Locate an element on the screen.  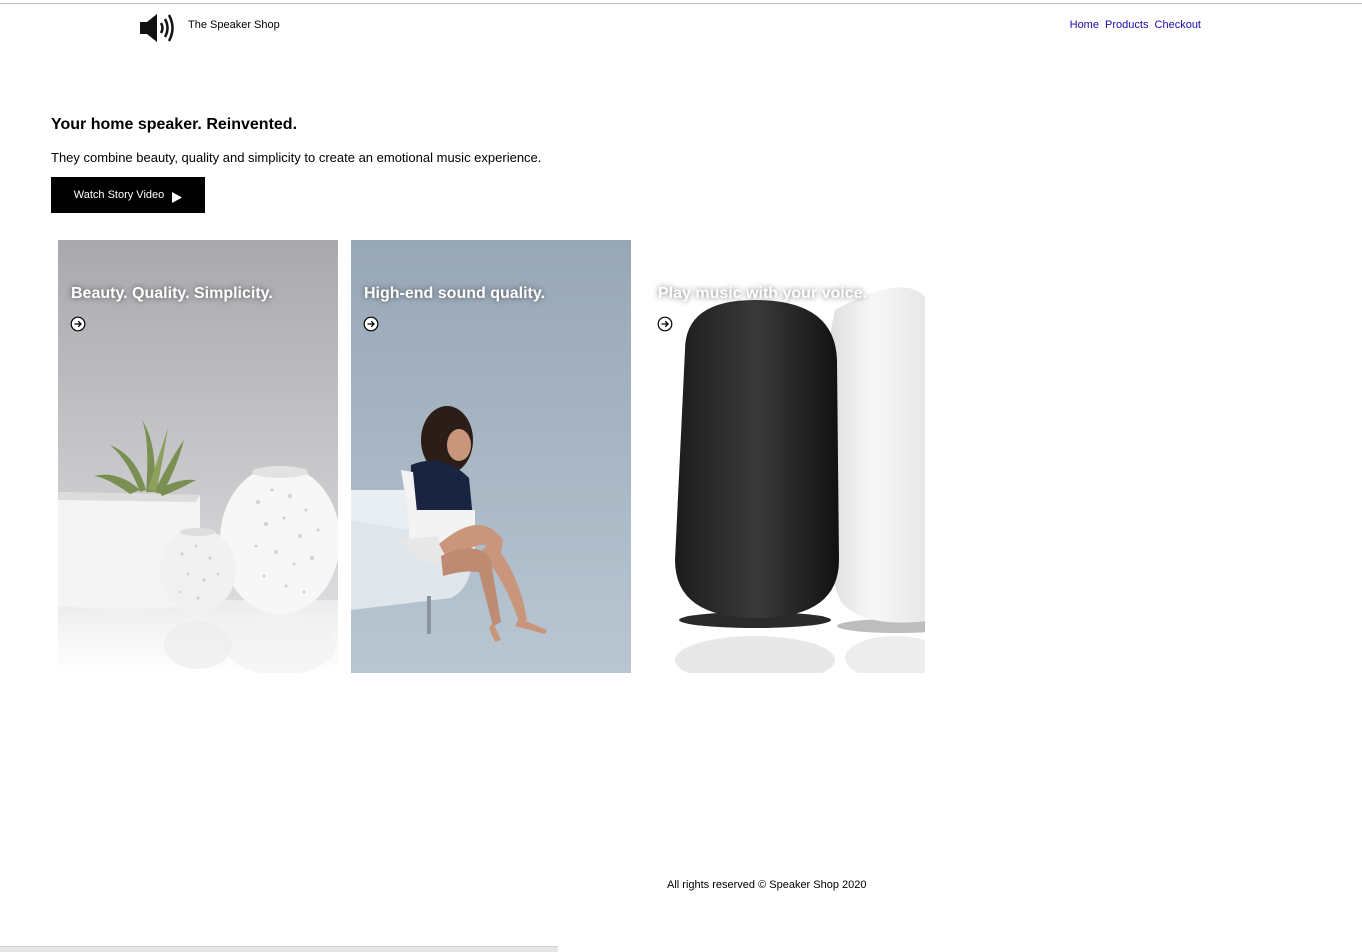
card-title: High-end sound quality. is located at coordinates (455, 293).